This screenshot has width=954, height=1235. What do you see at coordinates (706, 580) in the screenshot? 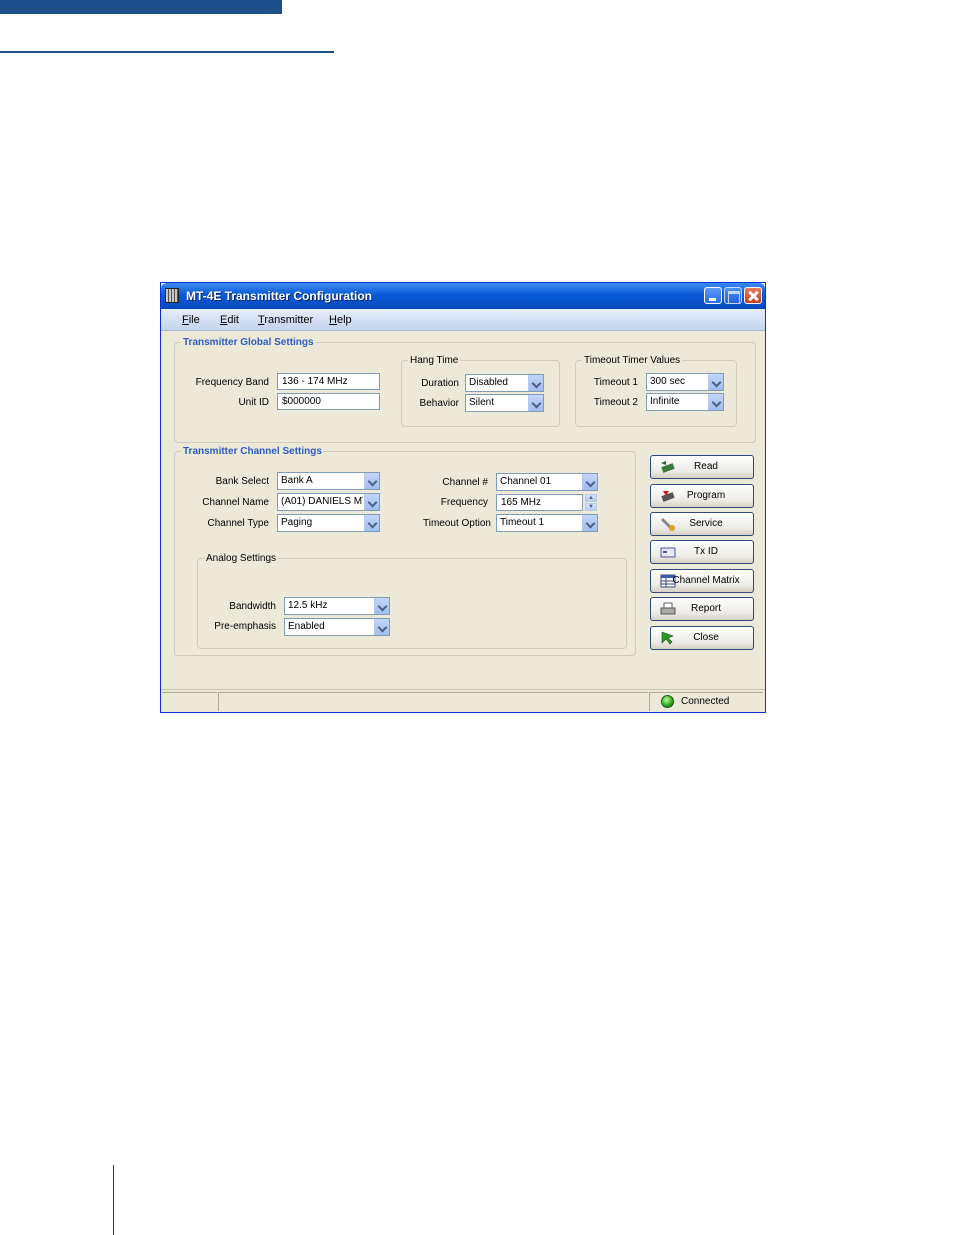
I see `channel-matrix-button-label: Channel Matrix` at bounding box center [706, 580].